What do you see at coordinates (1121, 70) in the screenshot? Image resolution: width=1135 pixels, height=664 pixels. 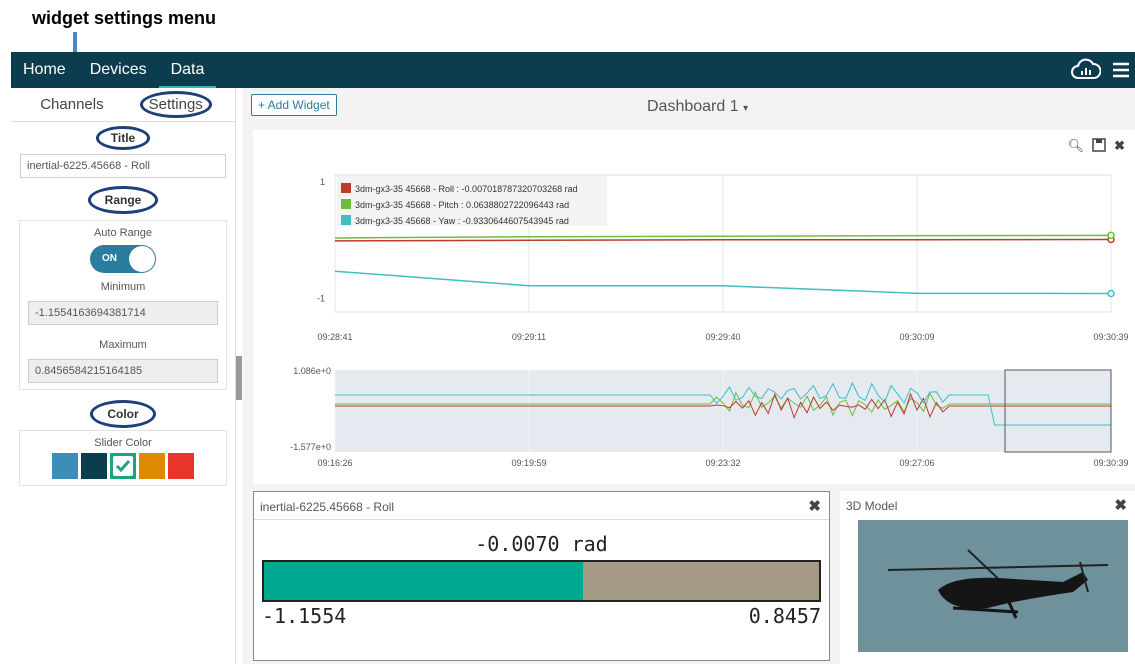 I see `hamburger-icon` at bounding box center [1121, 70].